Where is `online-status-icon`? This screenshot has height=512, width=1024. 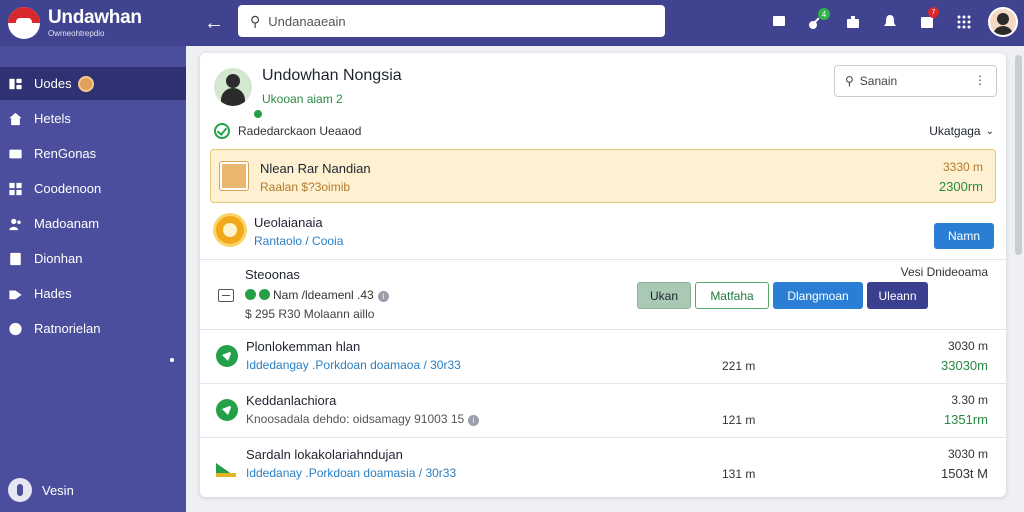 online-status-icon is located at coordinates (258, 114).